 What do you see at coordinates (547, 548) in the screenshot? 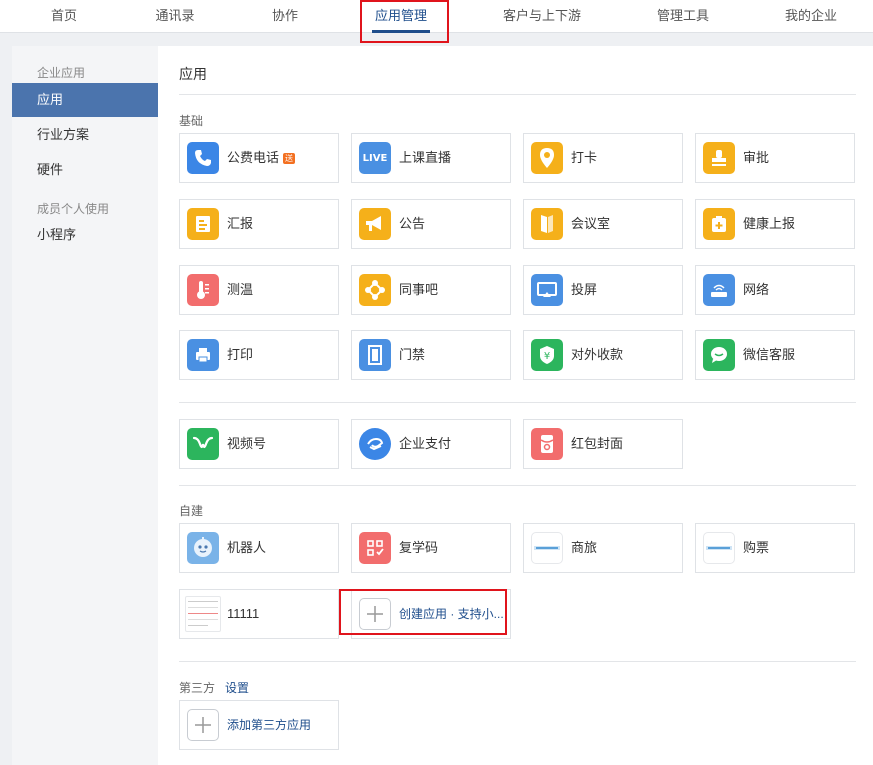
I see `travel-logo-icon` at bounding box center [547, 548].